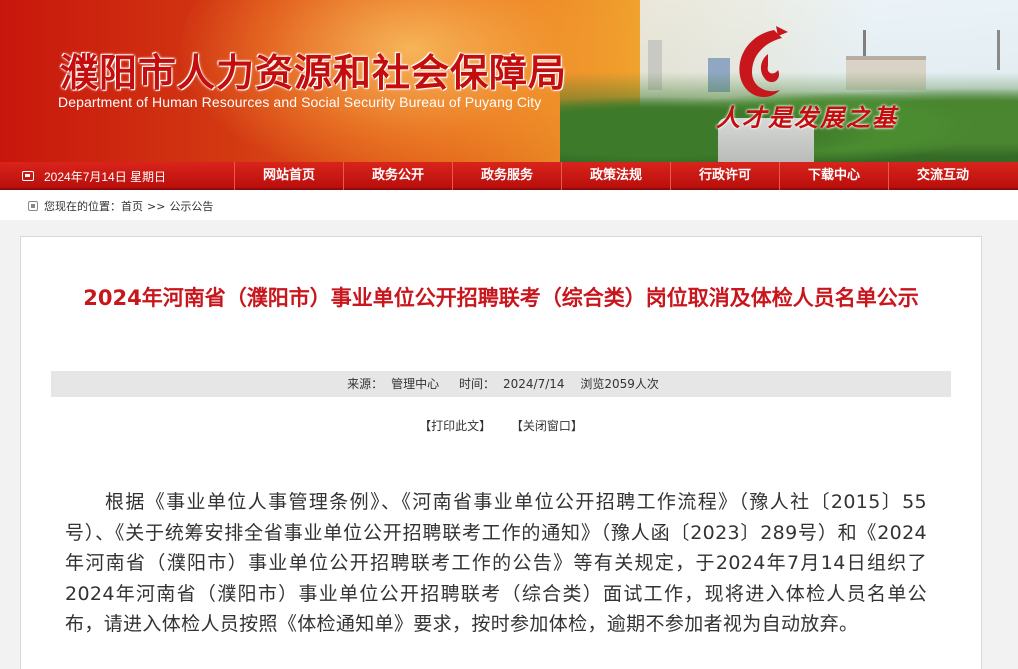 The width and height of the screenshot is (1018, 669). I want to click on nav-item-government-services: 政务服务, so click(506, 176).